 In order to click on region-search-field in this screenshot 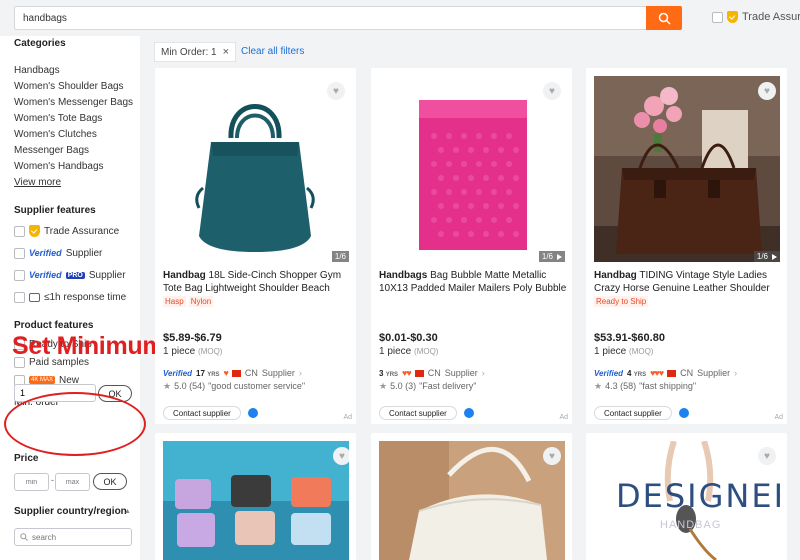, I will do `click(73, 537)`.